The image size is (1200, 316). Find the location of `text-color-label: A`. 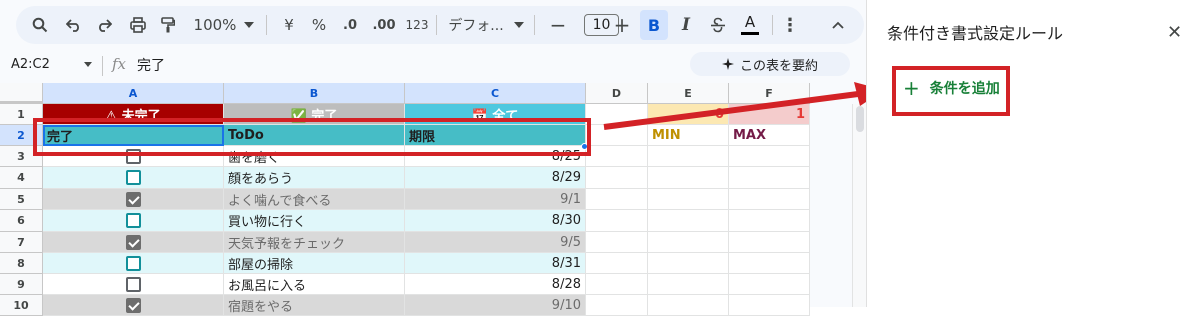

text-color-label: A is located at coordinates (750, 22).